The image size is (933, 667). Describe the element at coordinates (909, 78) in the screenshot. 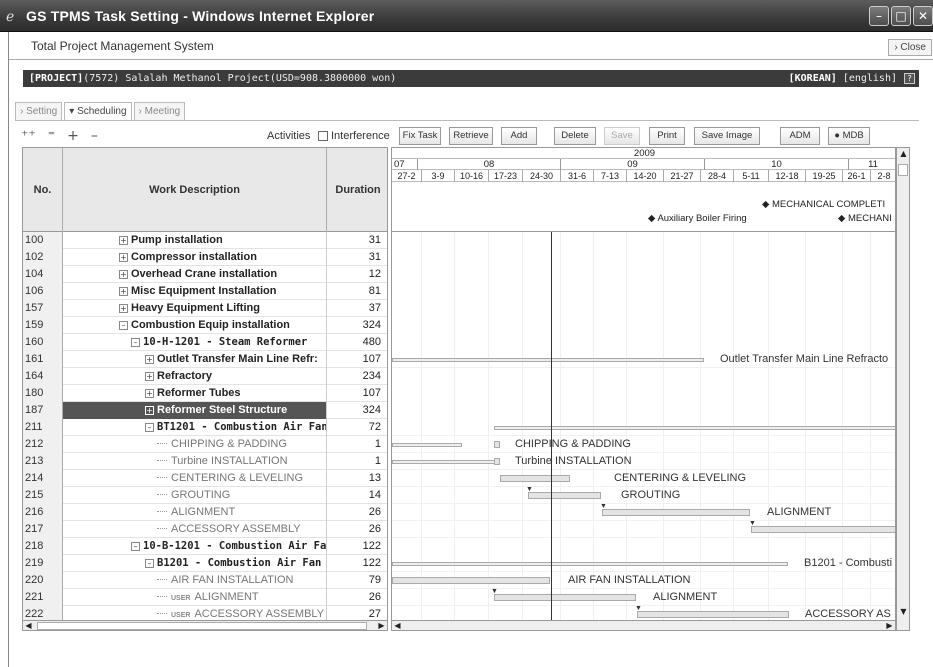

I see `help-icon: ?` at that location.